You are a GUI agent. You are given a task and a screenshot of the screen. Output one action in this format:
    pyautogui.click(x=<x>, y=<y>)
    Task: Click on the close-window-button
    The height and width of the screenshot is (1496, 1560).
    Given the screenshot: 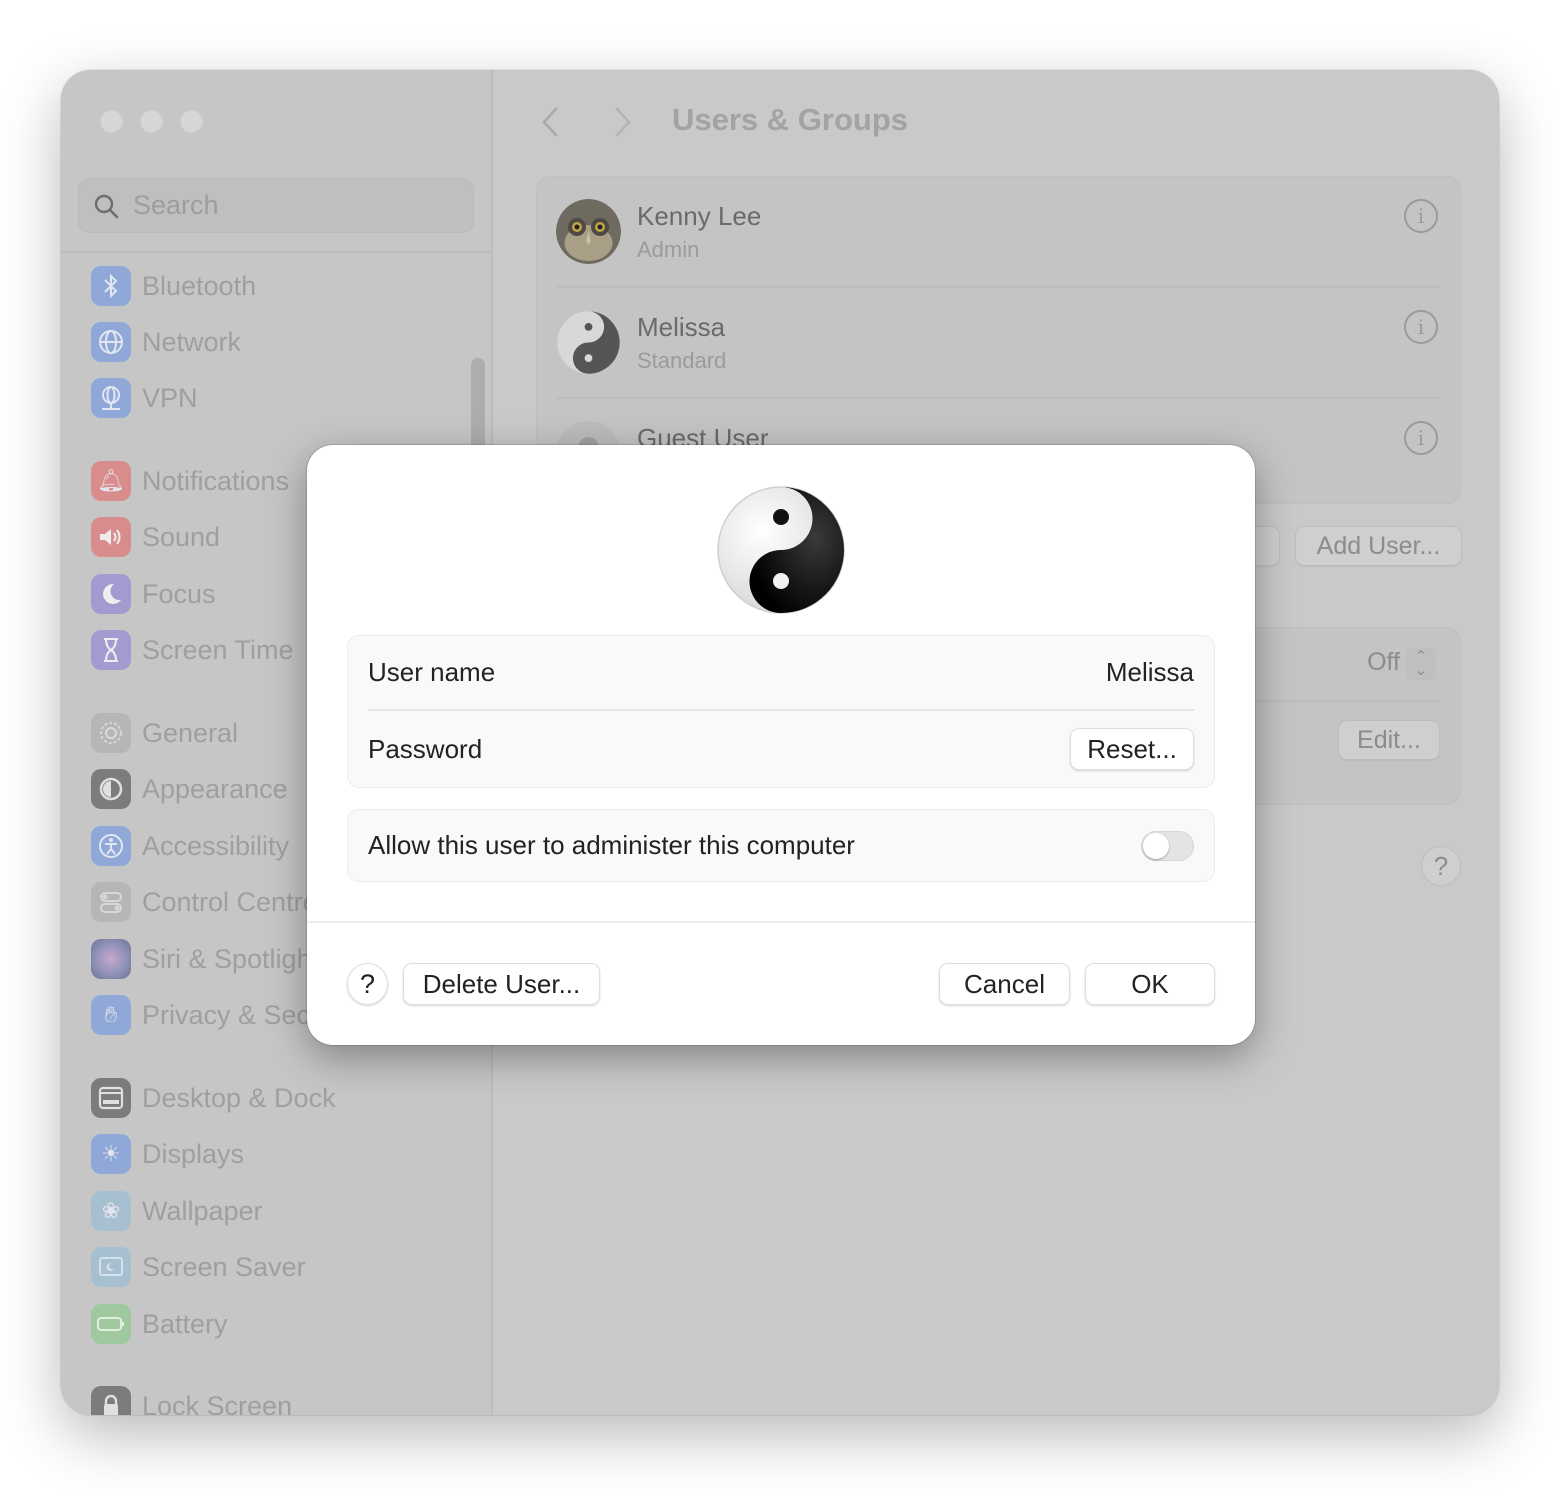 What is the action you would take?
    pyautogui.click(x=111, y=121)
    